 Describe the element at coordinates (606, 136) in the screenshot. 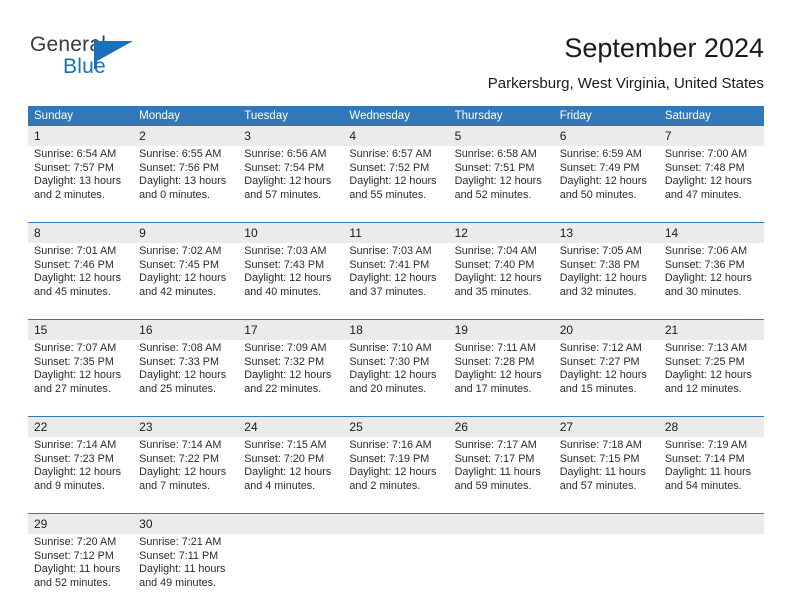

I see `day-number-cell: 6` at that location.